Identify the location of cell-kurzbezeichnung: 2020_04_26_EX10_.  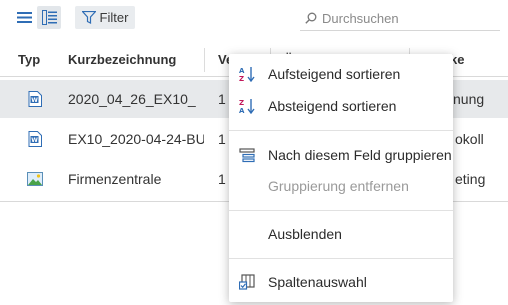
(132, 99).